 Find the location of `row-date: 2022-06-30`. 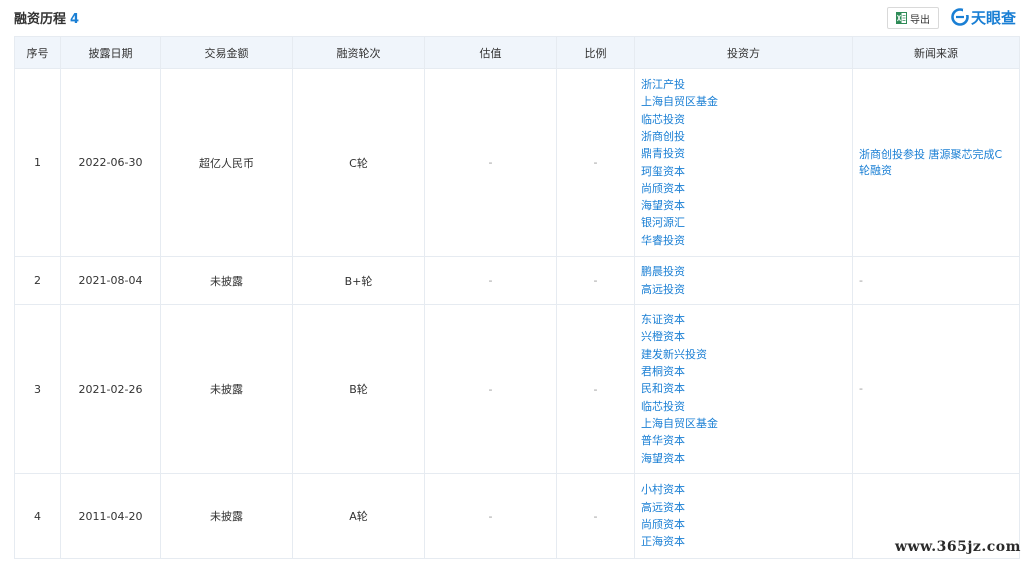

row-date: 2022-06-30 is located at coordinates (110, 162).